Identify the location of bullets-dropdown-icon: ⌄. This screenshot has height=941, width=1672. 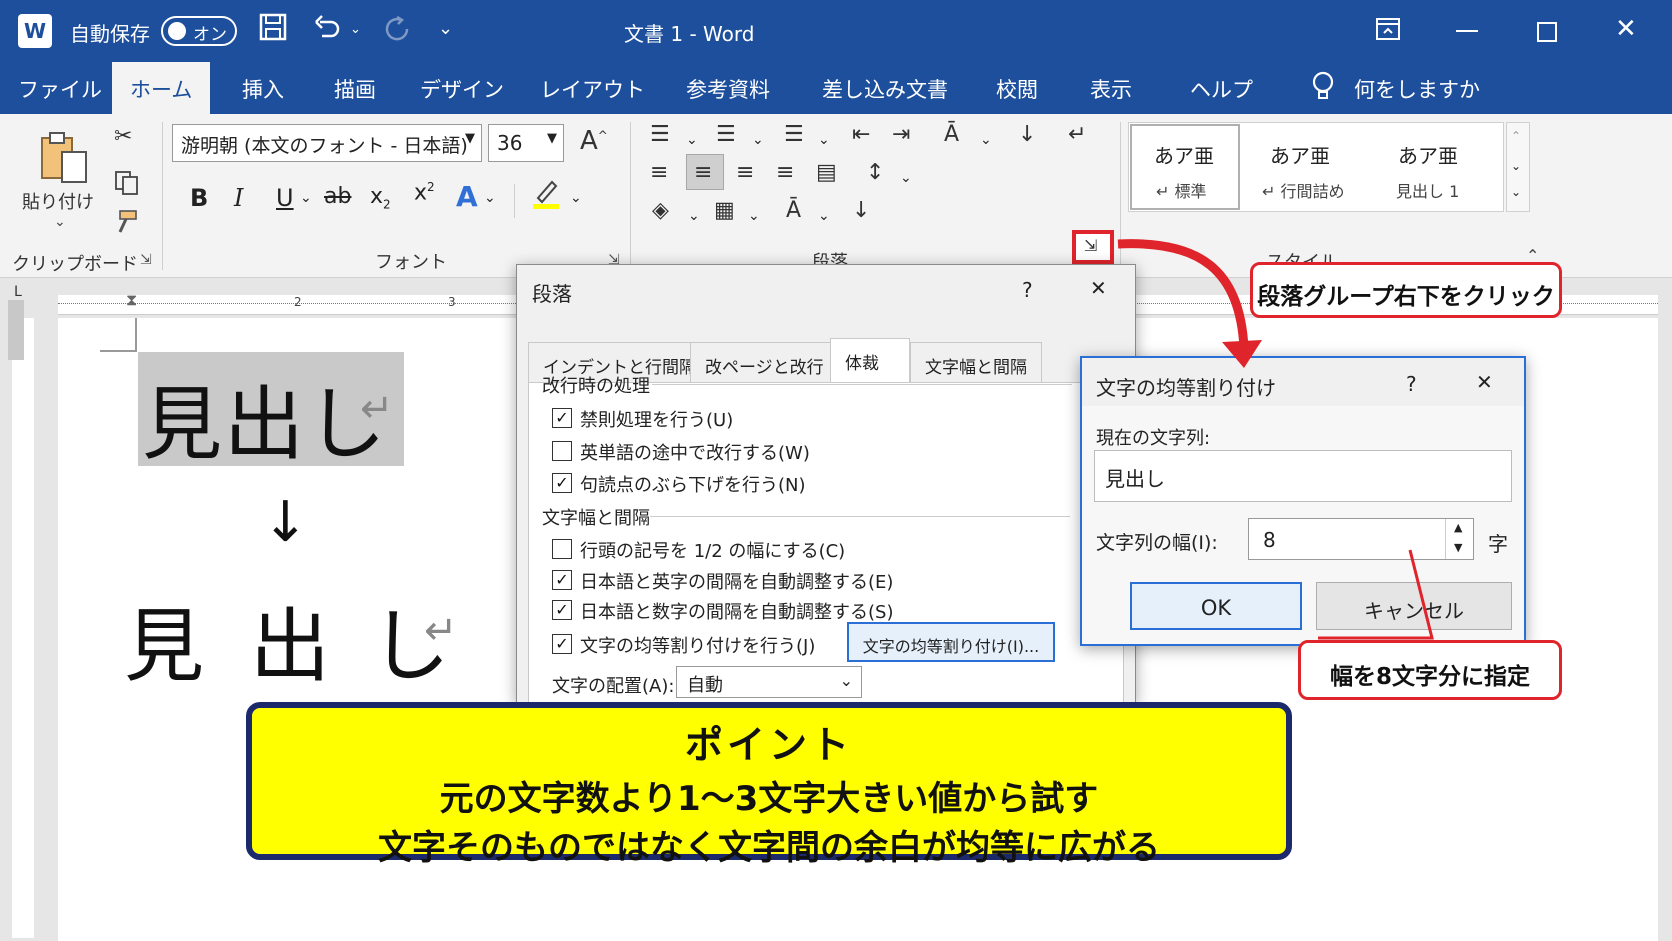
(692, 140).